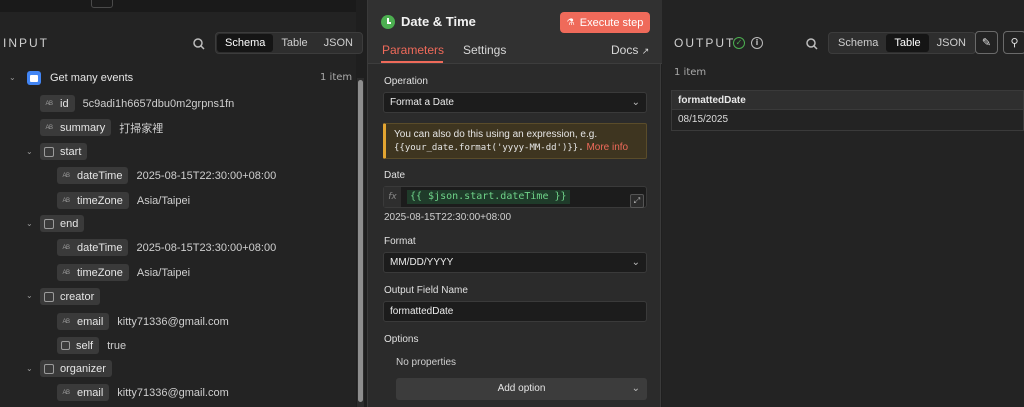 The height and width of the screenshot is (407, 1024). Describe the element at coordinates (605, 22) in the screenshot. I see `execute-step-button: ⚗ Execute step` at that location.